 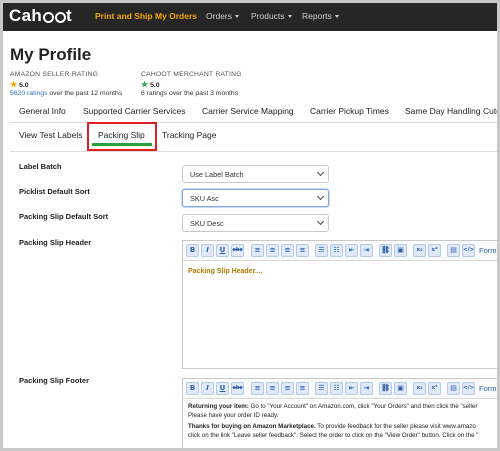 I want to click on amazon-ratings-link: 5620 ratings, so click(x=28, y=93).